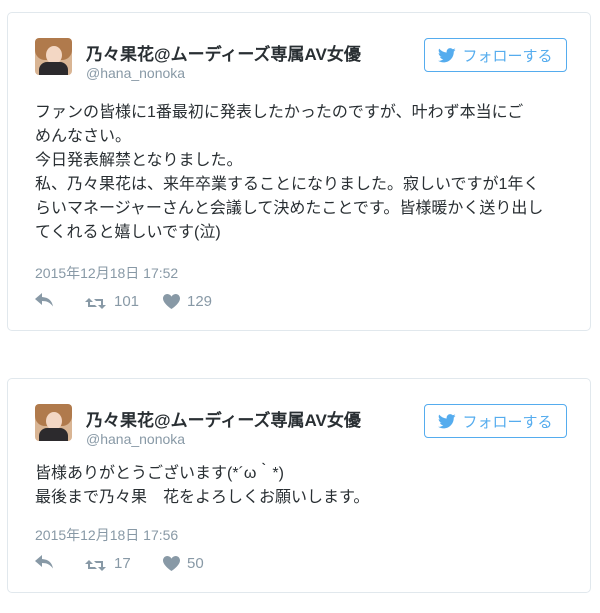 The height and width of the screenshot is (613, 600). What do you see at coordinates (202, 497) in the screenshot?
I see `tweet-line: 最後まで乃々果 花をよろしくお願いします。` at bounding box center [202, 497].